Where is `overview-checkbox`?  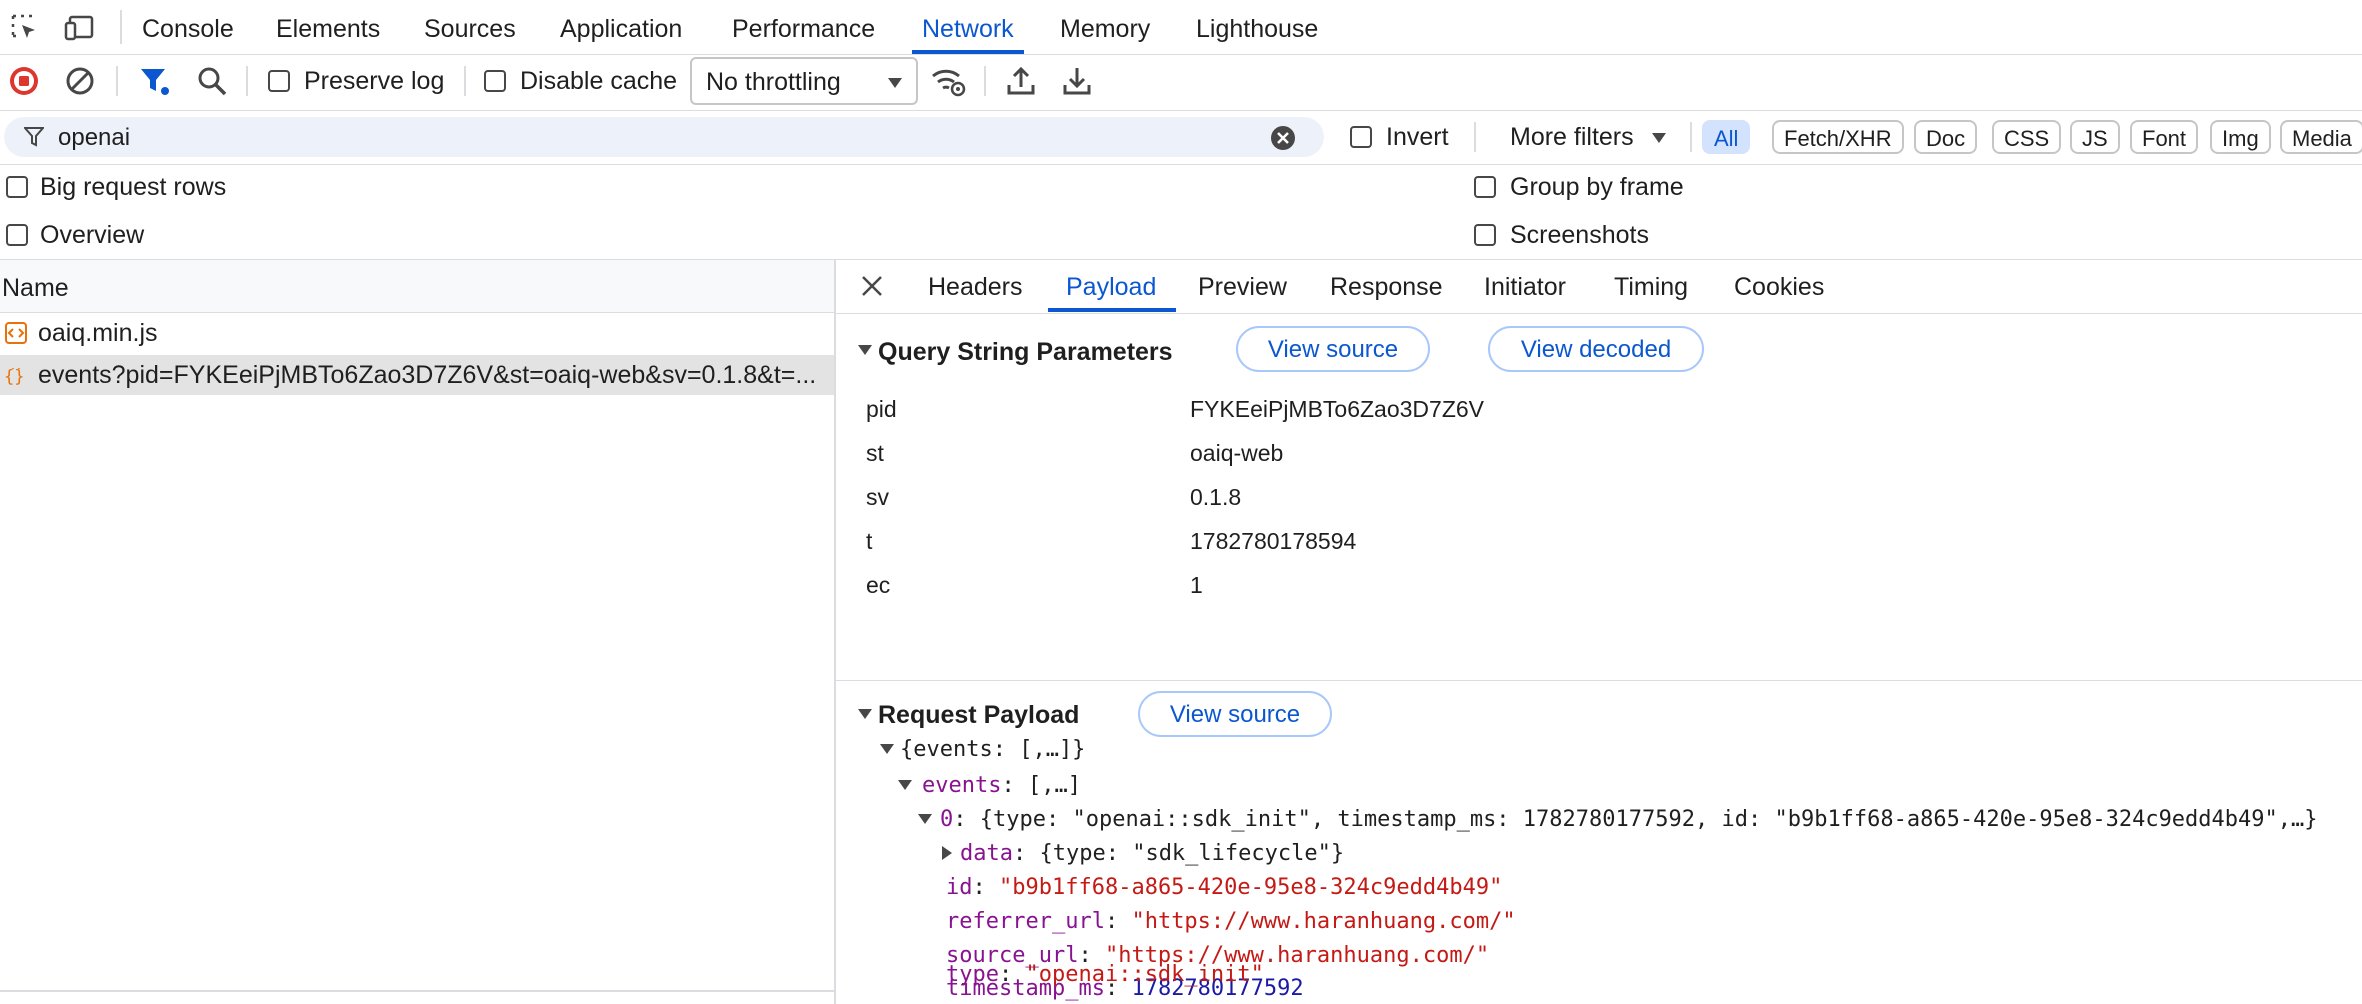 overview-checkbox is located at coordinates (17, 235).